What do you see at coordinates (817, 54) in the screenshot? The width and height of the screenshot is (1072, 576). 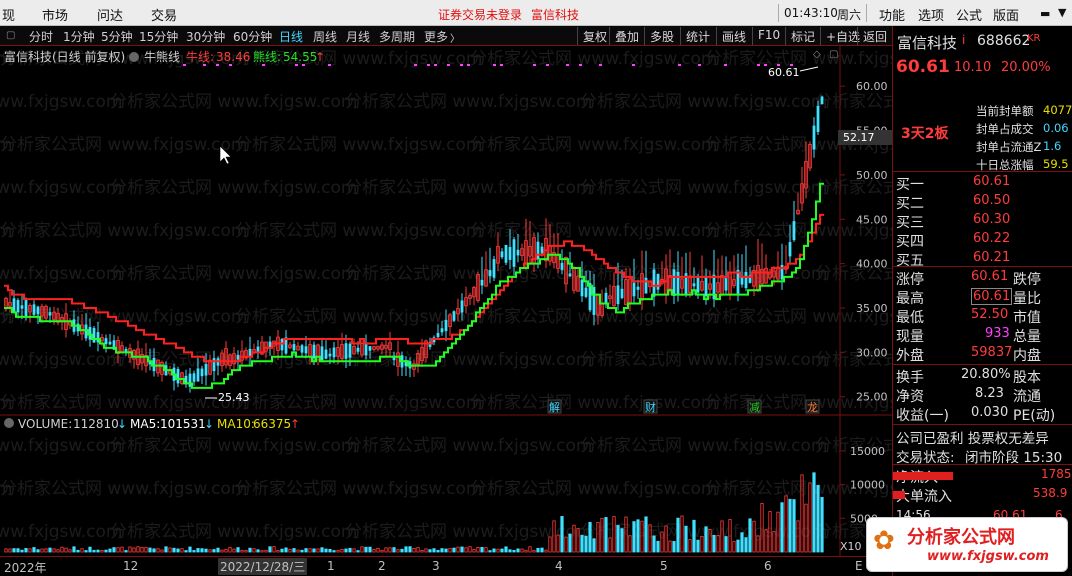 I see `diamond-icon: ◇` at bounding box center [817, 54].